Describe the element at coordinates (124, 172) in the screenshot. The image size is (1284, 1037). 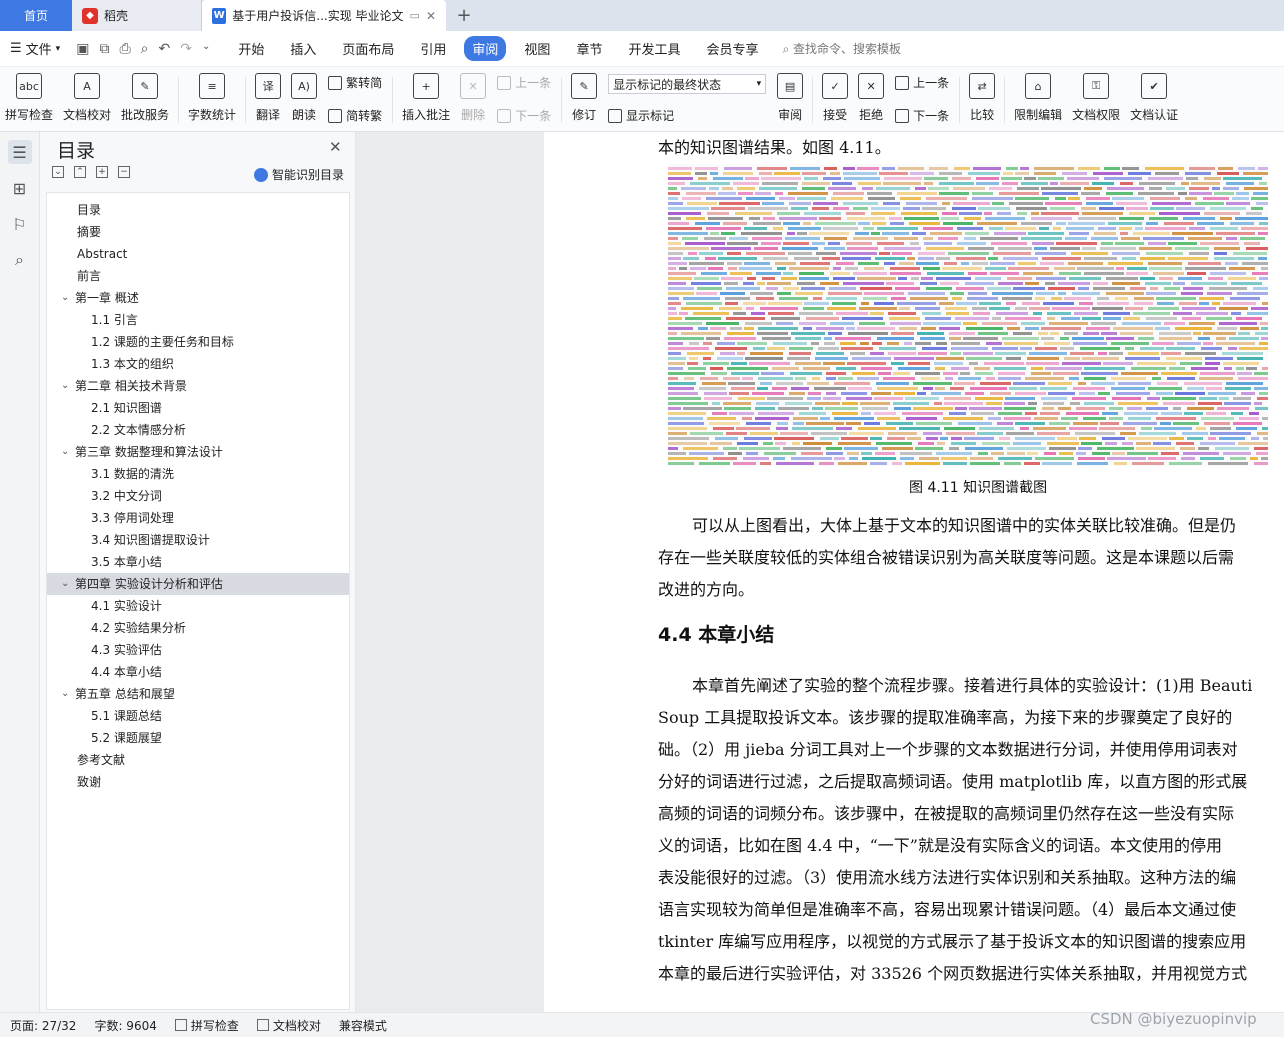
I see `remove-heading-icon: −` at that location.